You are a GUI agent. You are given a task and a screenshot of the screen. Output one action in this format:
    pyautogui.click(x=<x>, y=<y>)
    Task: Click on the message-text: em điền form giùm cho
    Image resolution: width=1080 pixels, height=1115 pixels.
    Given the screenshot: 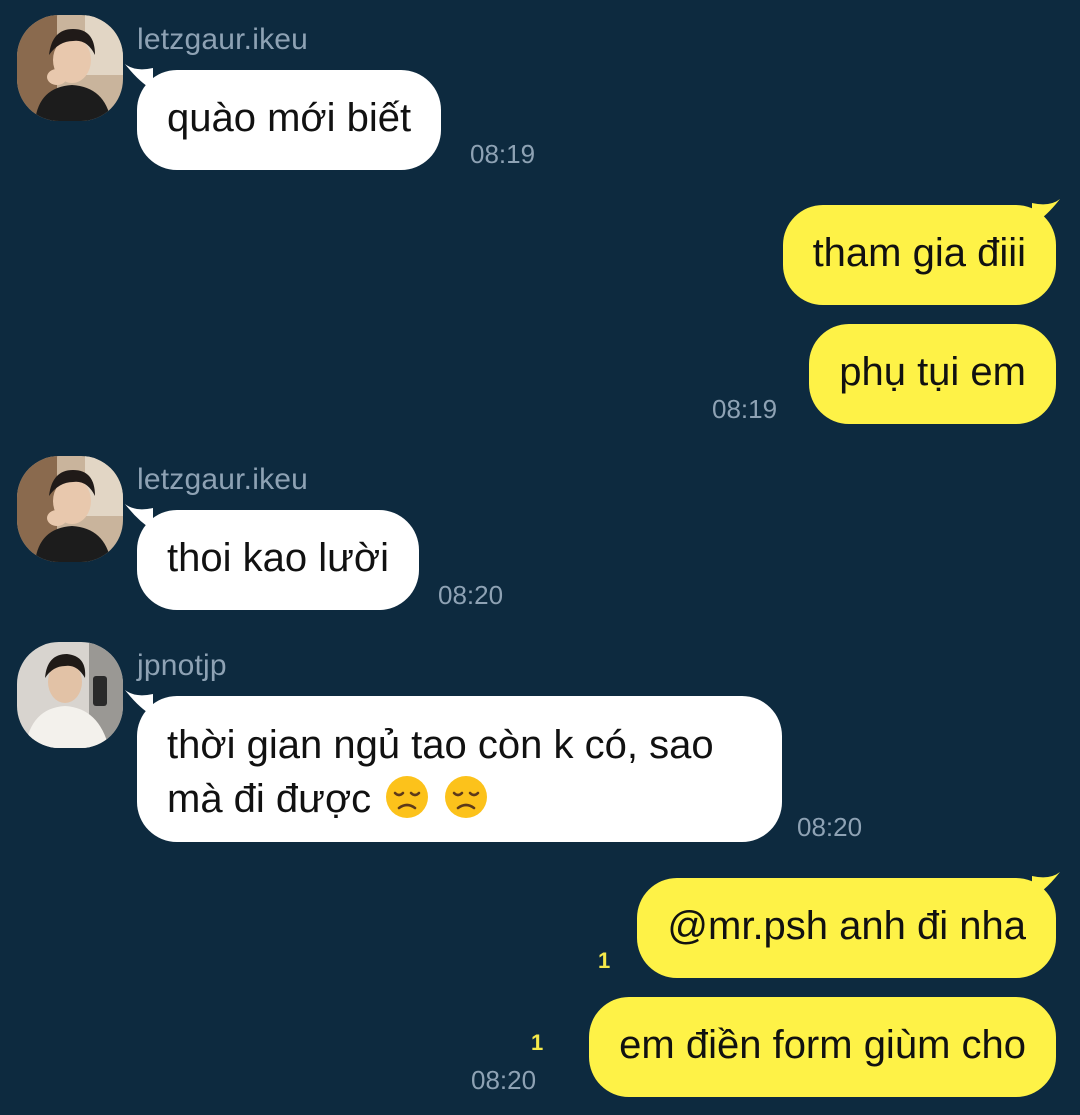 What is the action you would take?
    pyautogui.click(x=822, y=1045)
    